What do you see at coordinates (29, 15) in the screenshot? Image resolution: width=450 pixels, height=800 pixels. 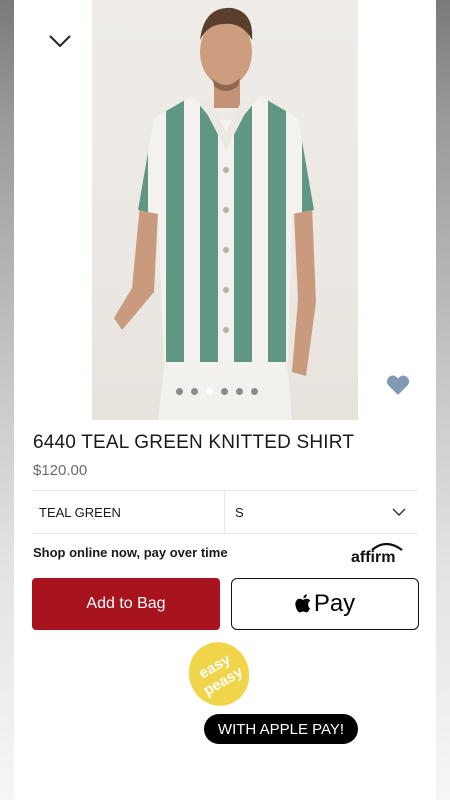 I see `sheet-corner` at bounding box center [29, 15].